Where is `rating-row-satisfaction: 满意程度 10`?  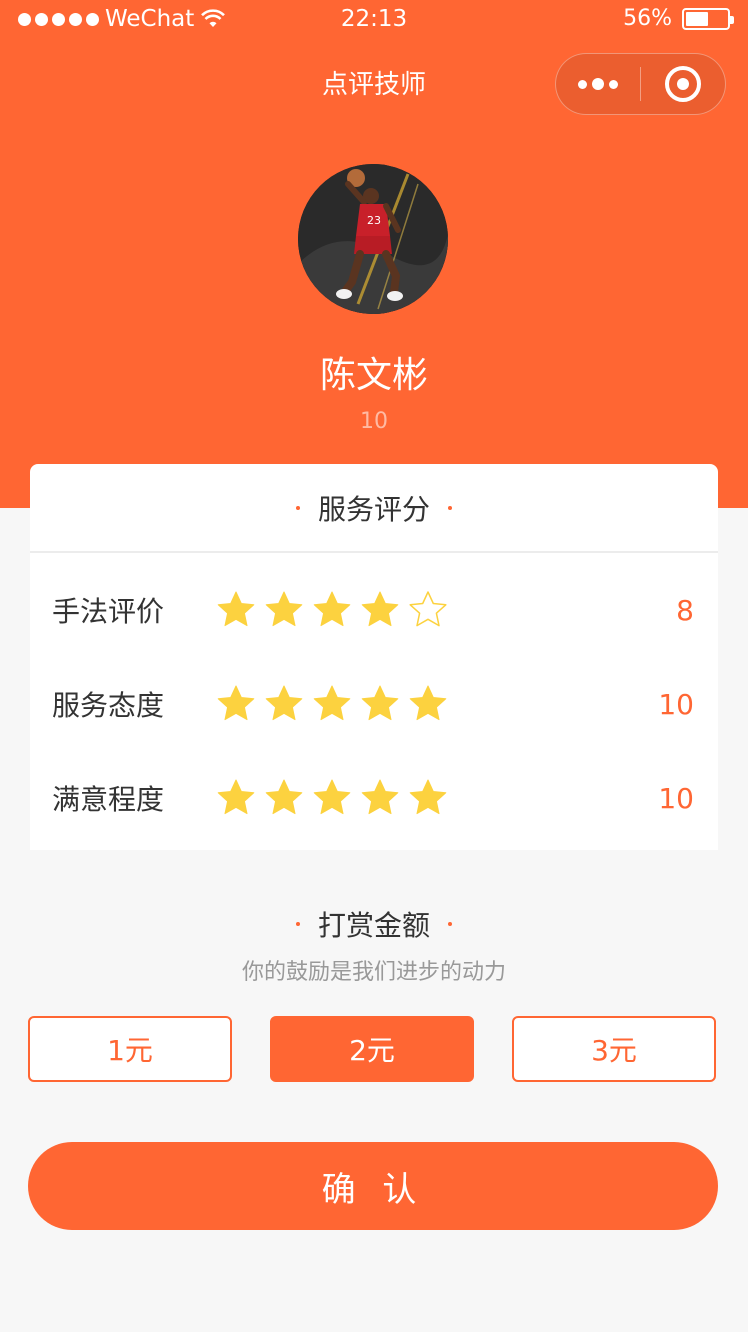
rating-row-satisfaction: 满意程度 10 is located at coordinates (374, 798).